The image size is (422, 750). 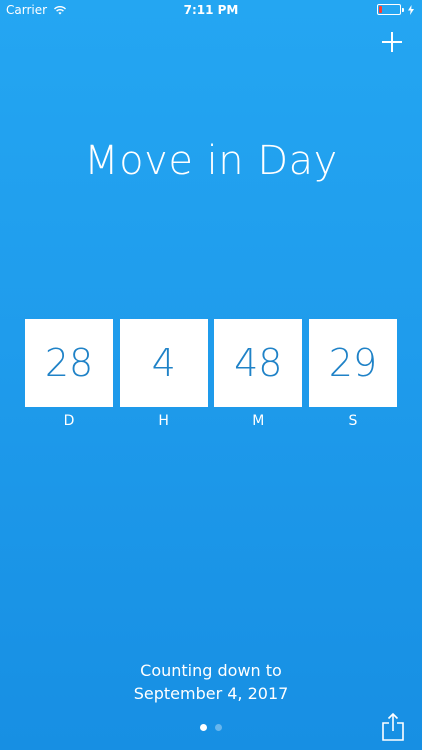 I want to click on countdown-minutes: 48 M, so click(x=258, y=374).